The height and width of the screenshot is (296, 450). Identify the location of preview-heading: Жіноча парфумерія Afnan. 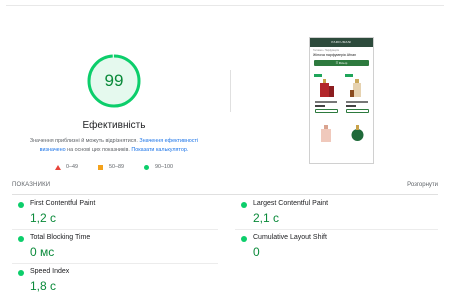
(335, 55).